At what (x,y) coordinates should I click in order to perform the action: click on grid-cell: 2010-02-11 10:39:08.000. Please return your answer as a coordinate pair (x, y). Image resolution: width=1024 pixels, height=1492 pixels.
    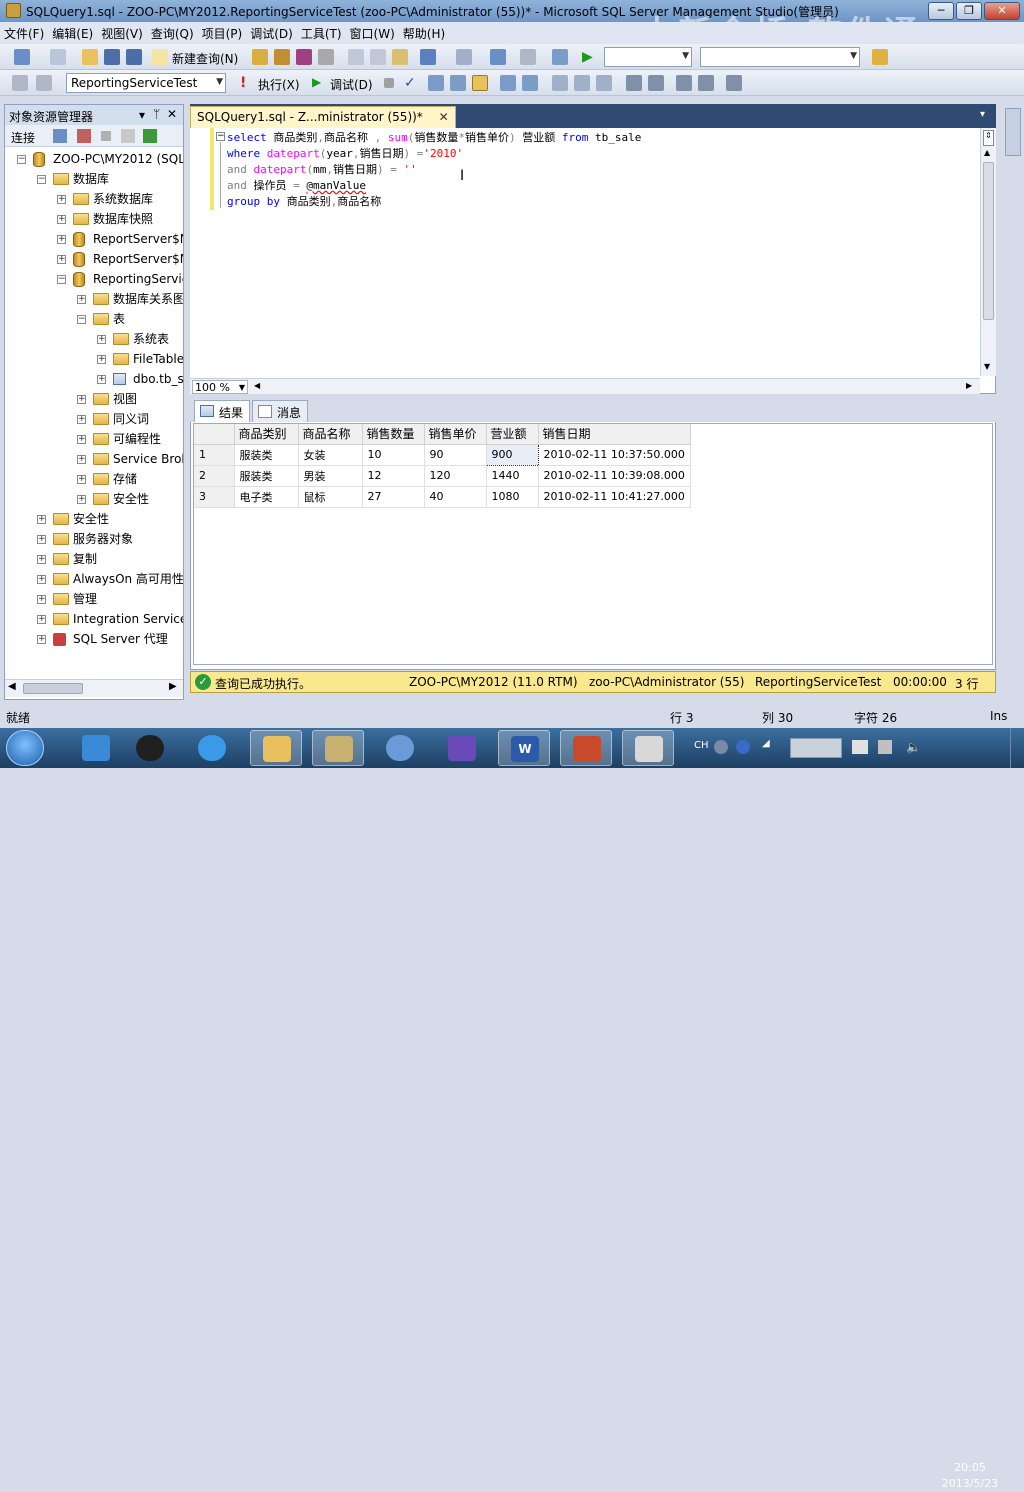
    Looking at the image, I should click on (614, 476).